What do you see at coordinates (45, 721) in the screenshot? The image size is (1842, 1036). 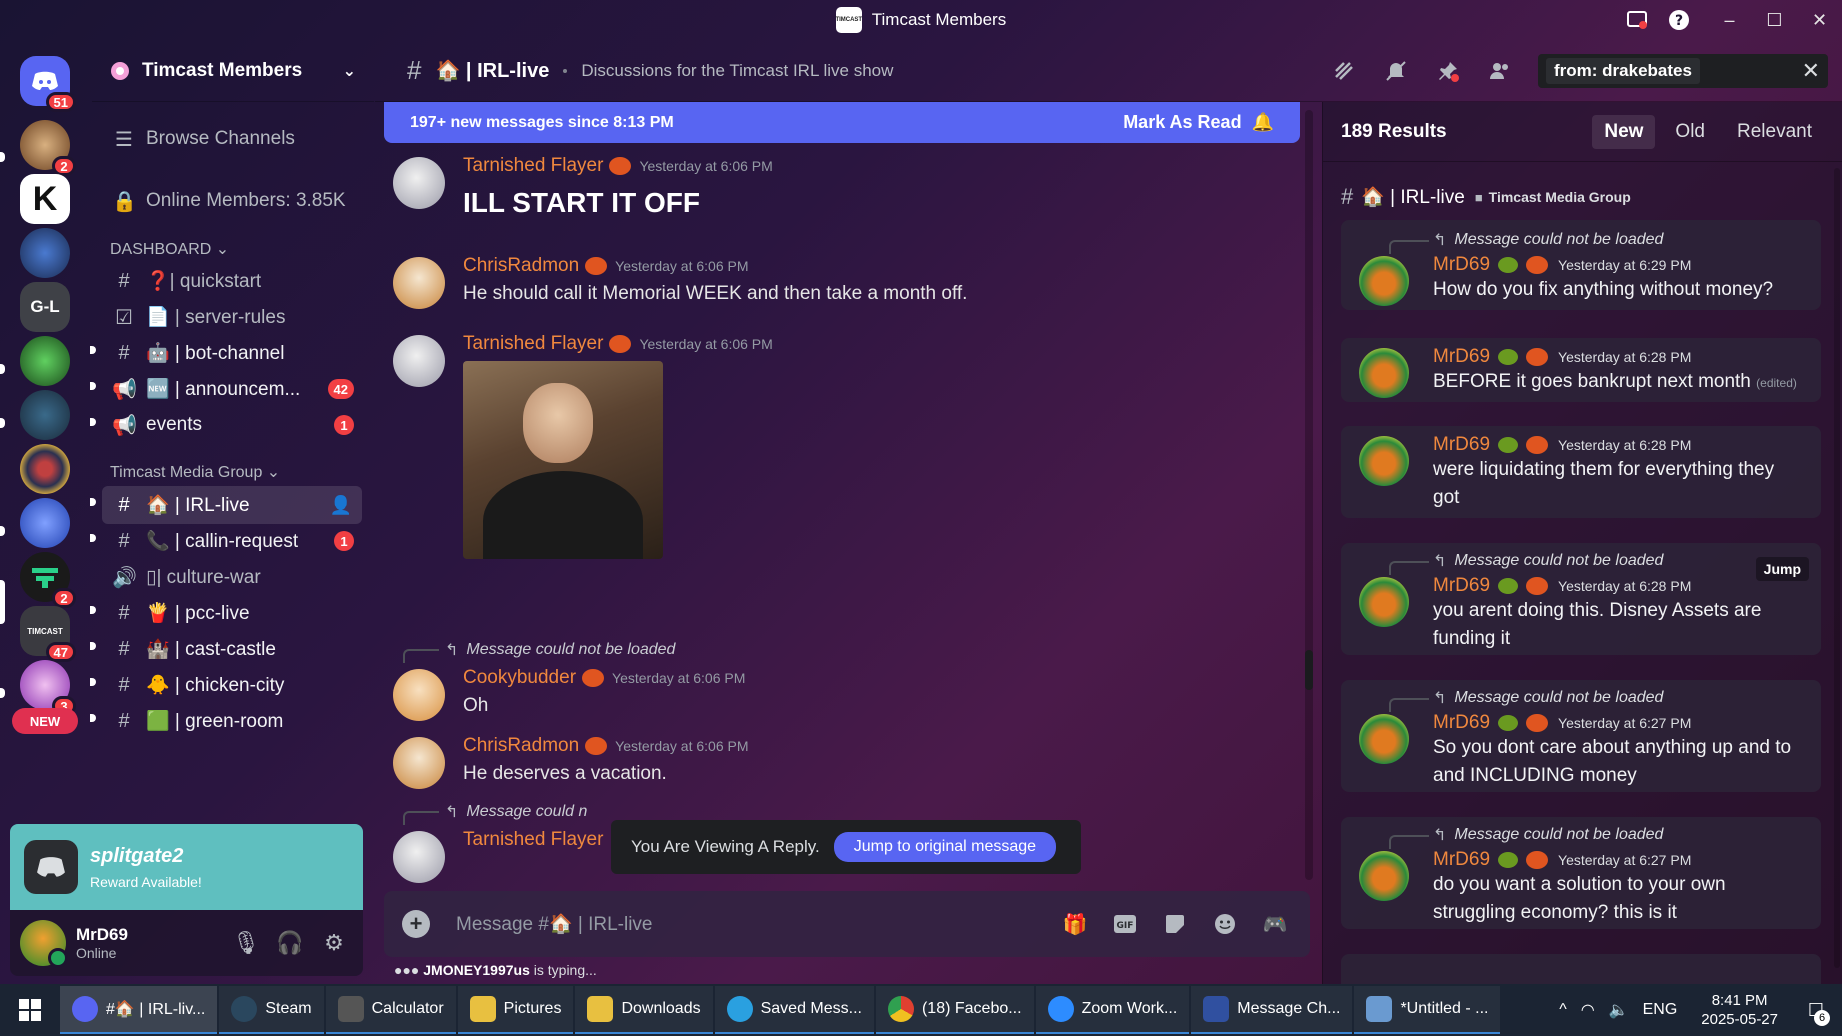 I see `new-servers-button: NEW` at bounding box center [45, 721].